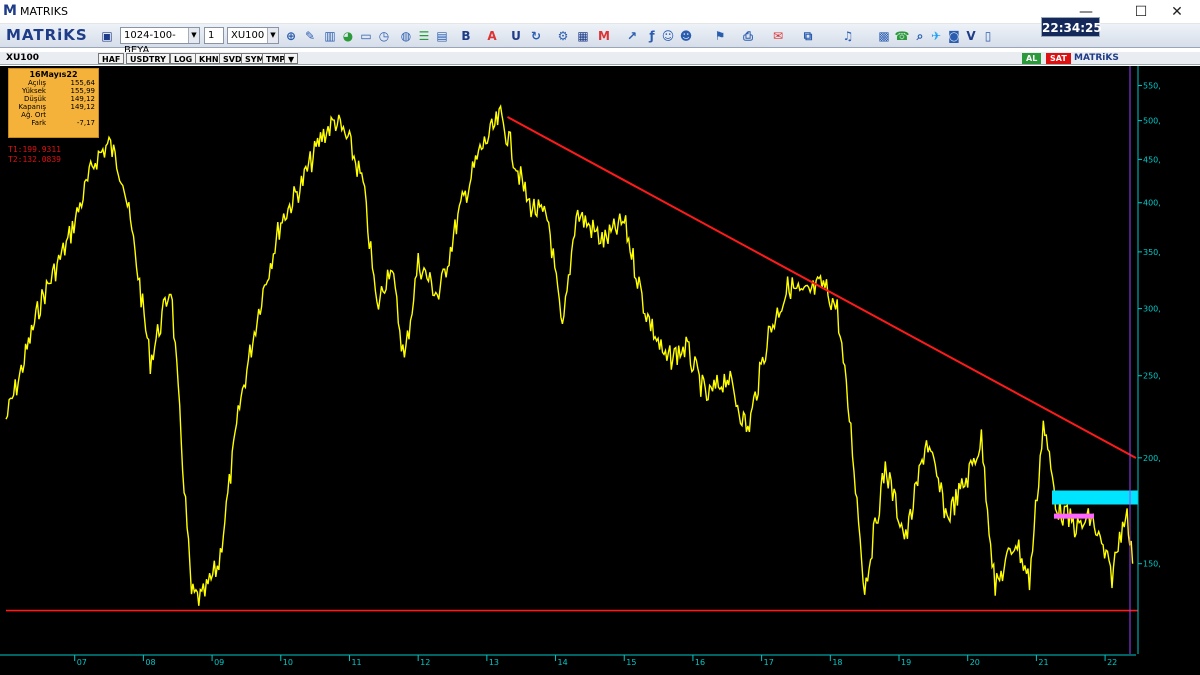 The height and width of the screenshot is (675, 1200). What do you see at coordinates (1058, 58) in the screenshot?
I see `sell-button: SAT` at bounding box center [1058, 58].